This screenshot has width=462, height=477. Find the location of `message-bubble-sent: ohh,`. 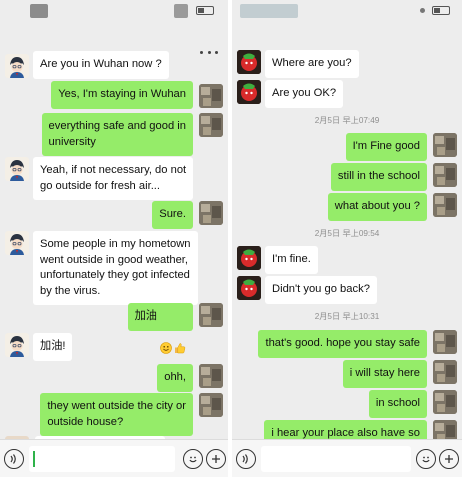

message-bubble-sent: ohh, is located at coordinates (175, 378).